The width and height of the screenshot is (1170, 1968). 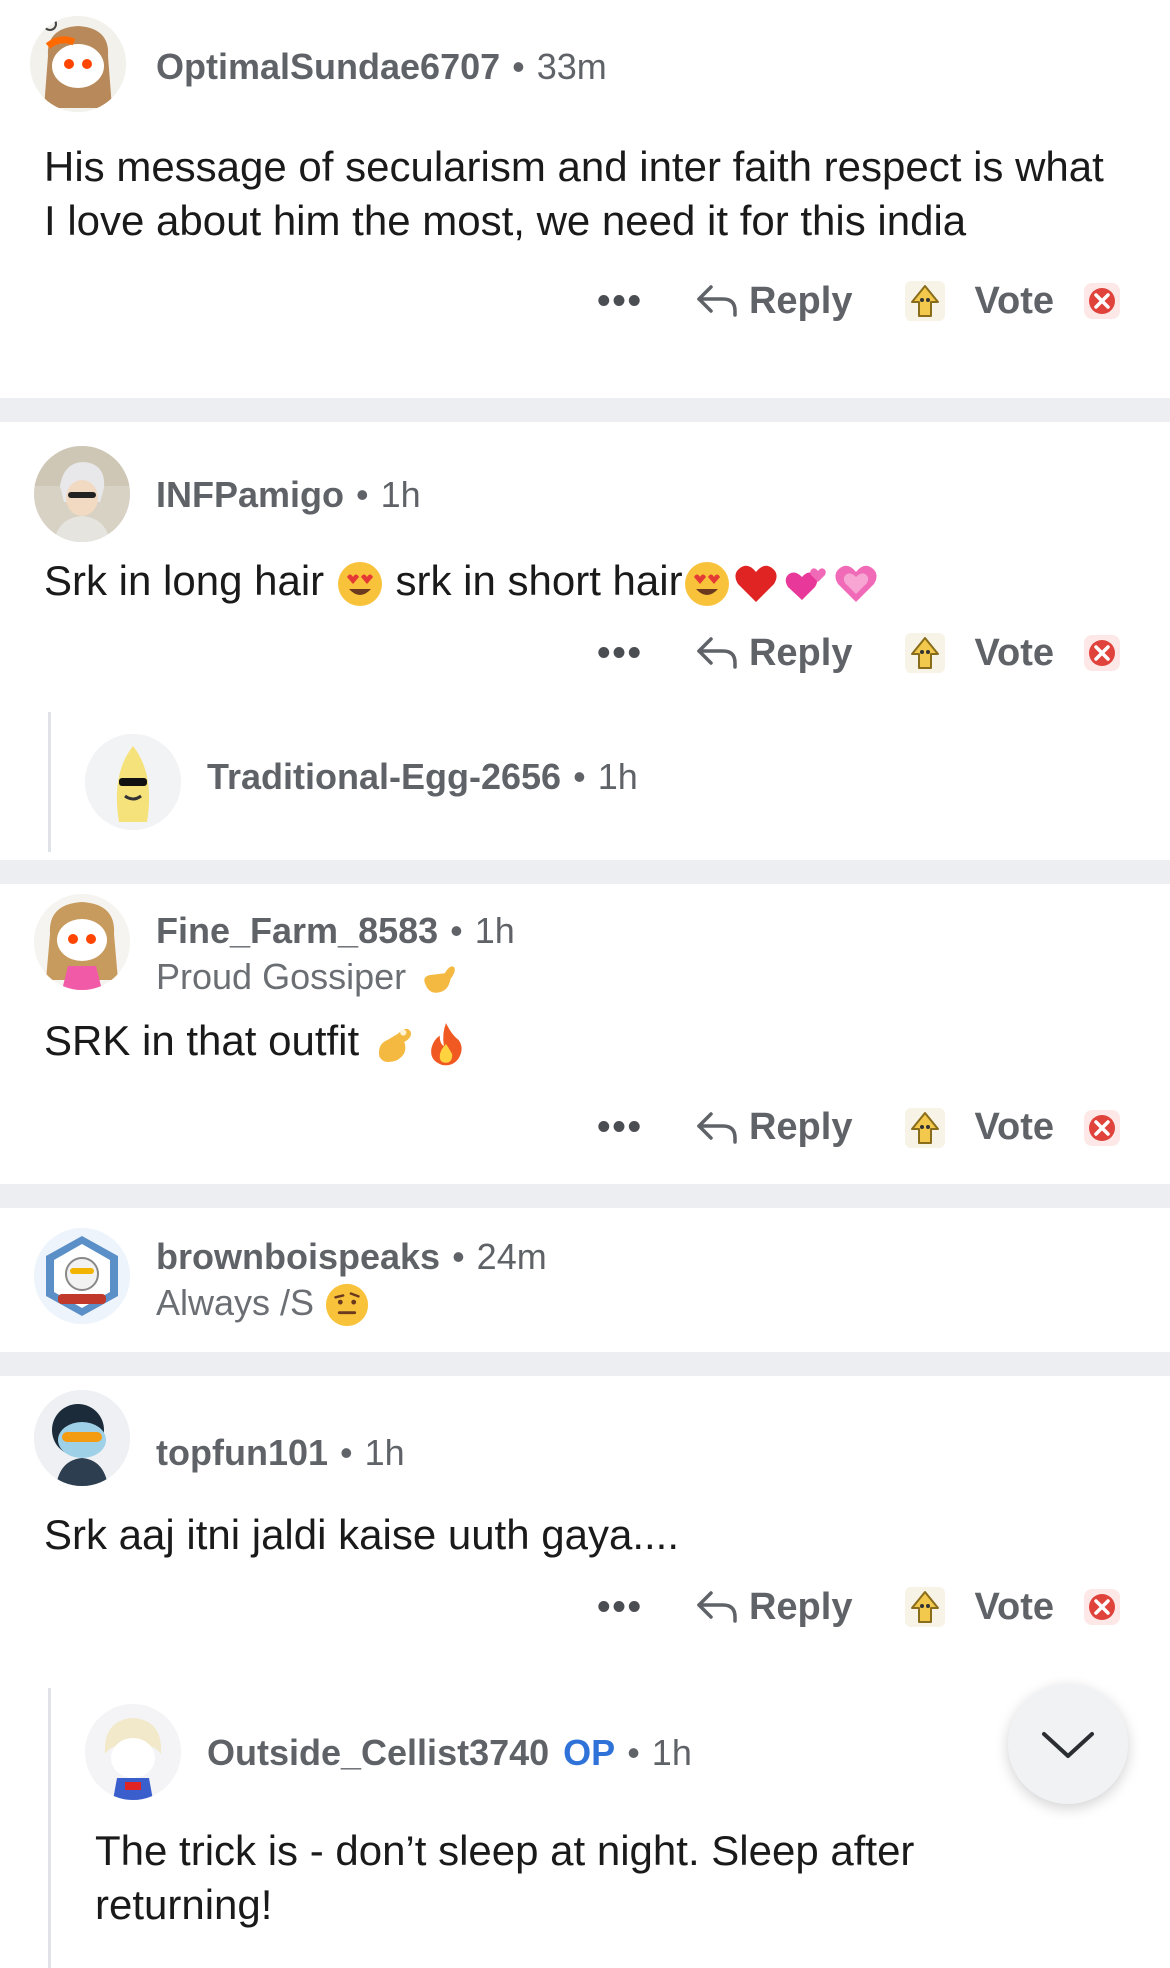 I want to click on user-flair: Always /S, so click(x=263, y=1305).